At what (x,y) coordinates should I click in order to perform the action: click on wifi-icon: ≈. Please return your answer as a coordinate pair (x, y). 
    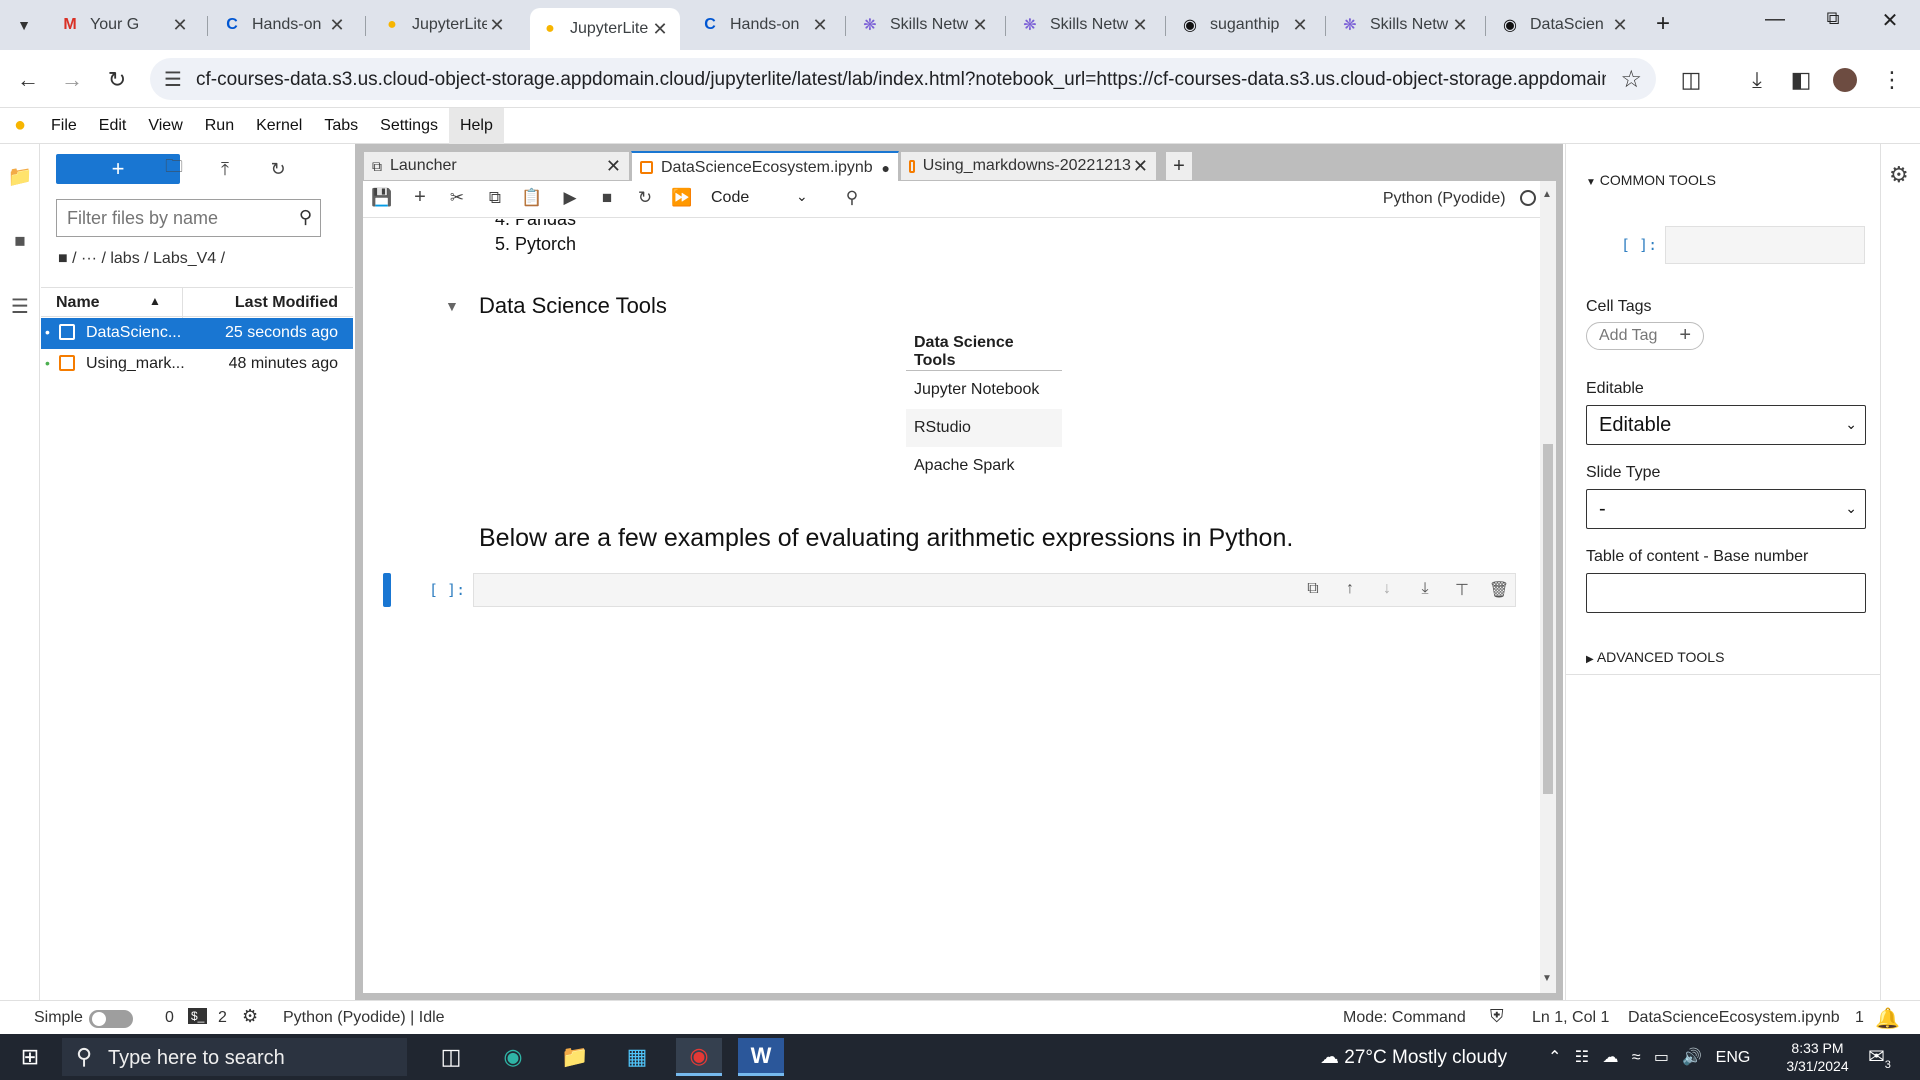
    Looking at the image, I should click on (1636, 1057).